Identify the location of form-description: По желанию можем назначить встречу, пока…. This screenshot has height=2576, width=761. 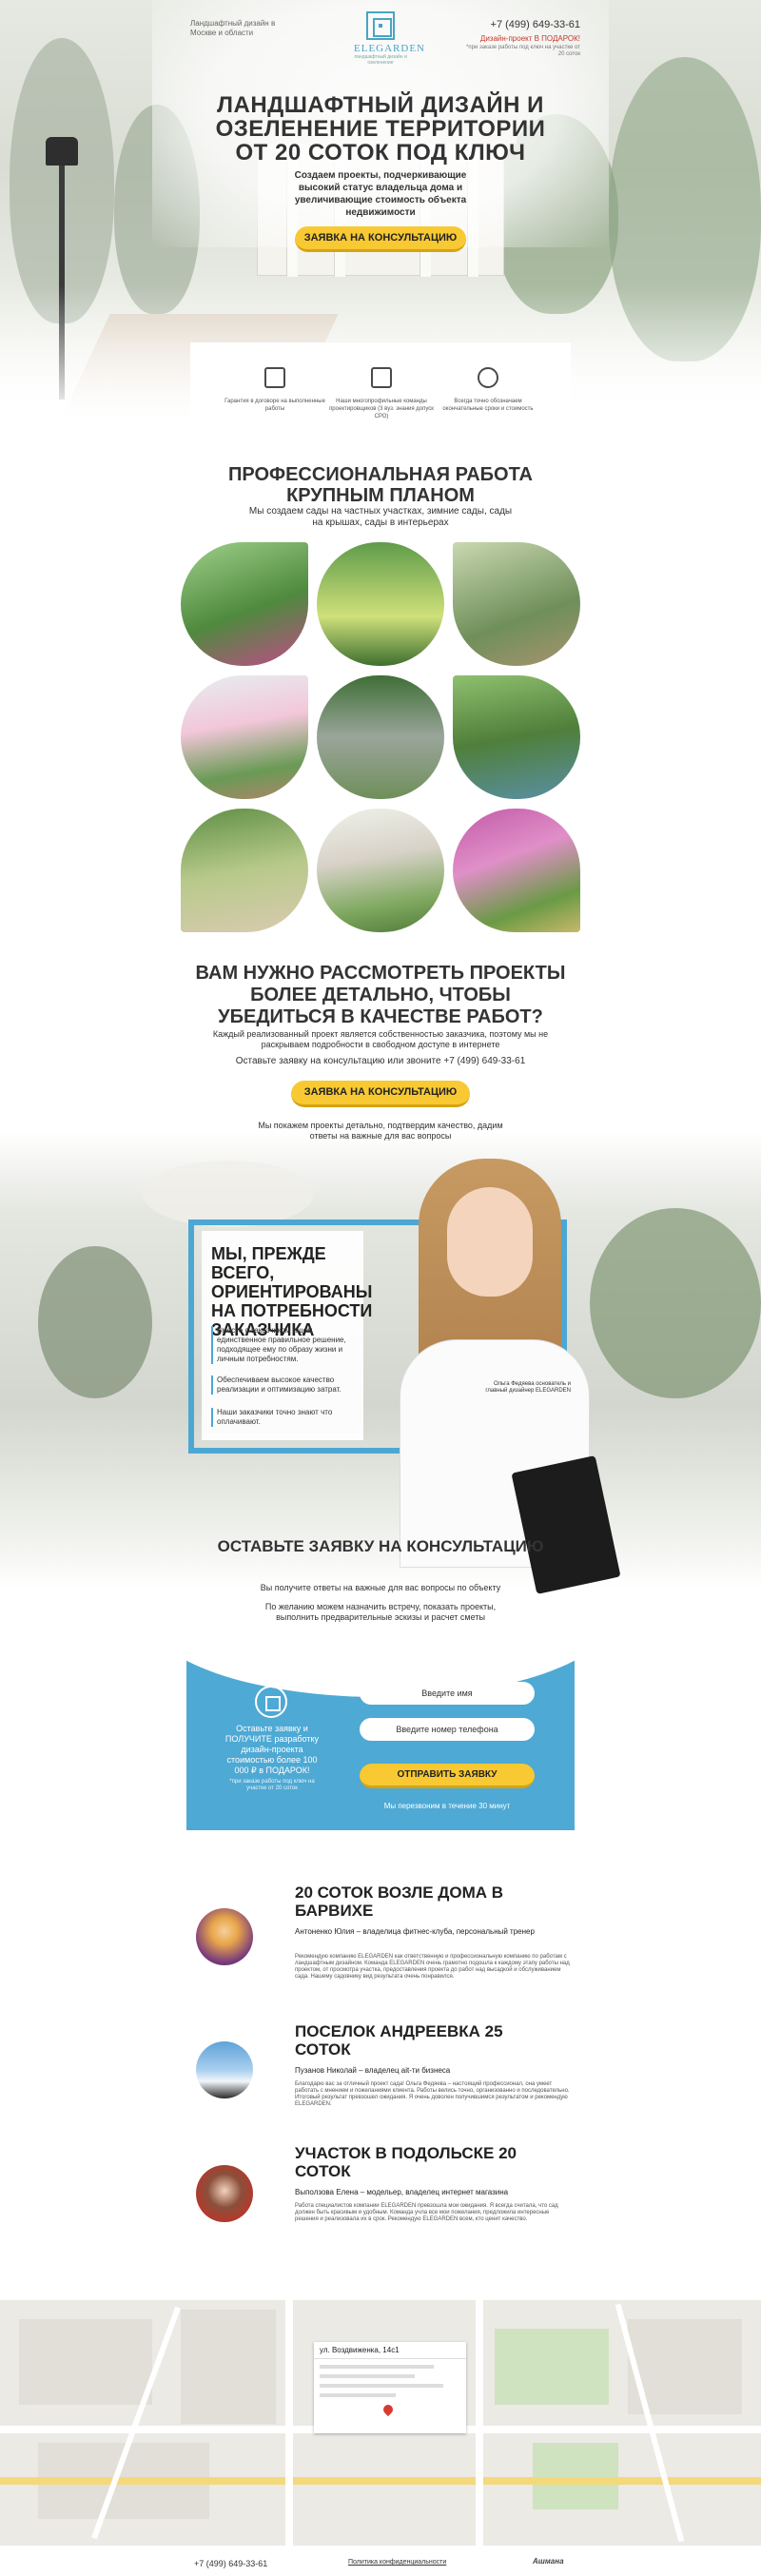
(380, 1612).